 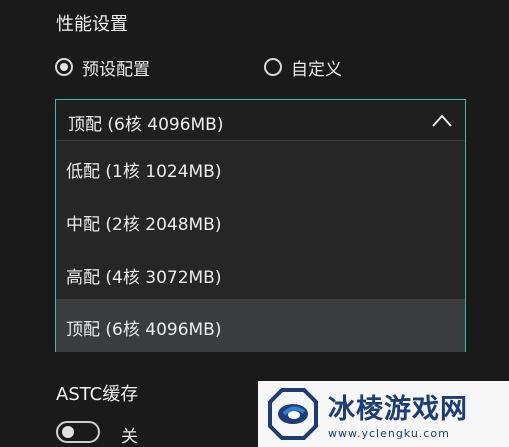 I want to click on astc-cache-title: ASTC缓存, so click(x=97, y=394).